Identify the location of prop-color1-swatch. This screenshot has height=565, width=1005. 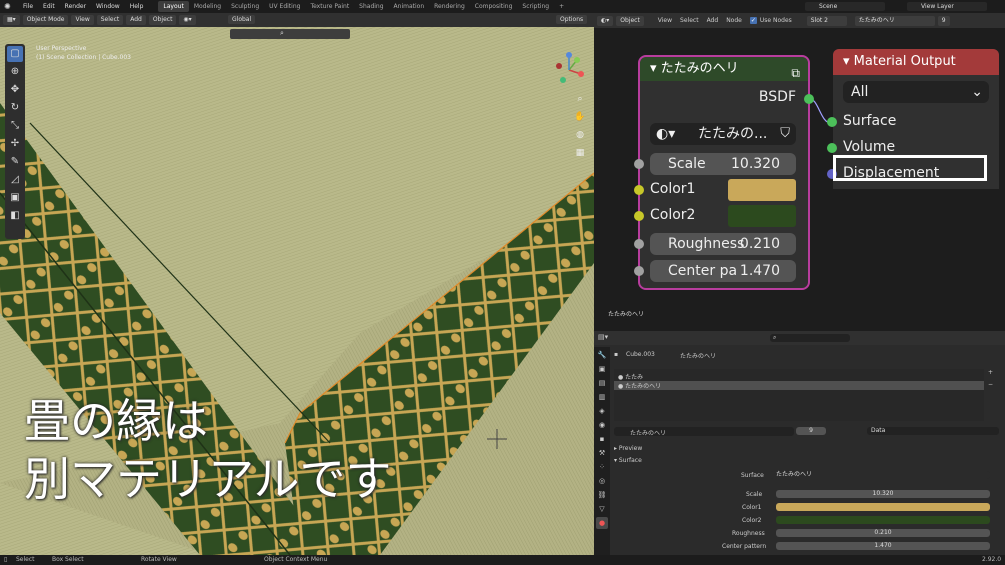
(883, 507).